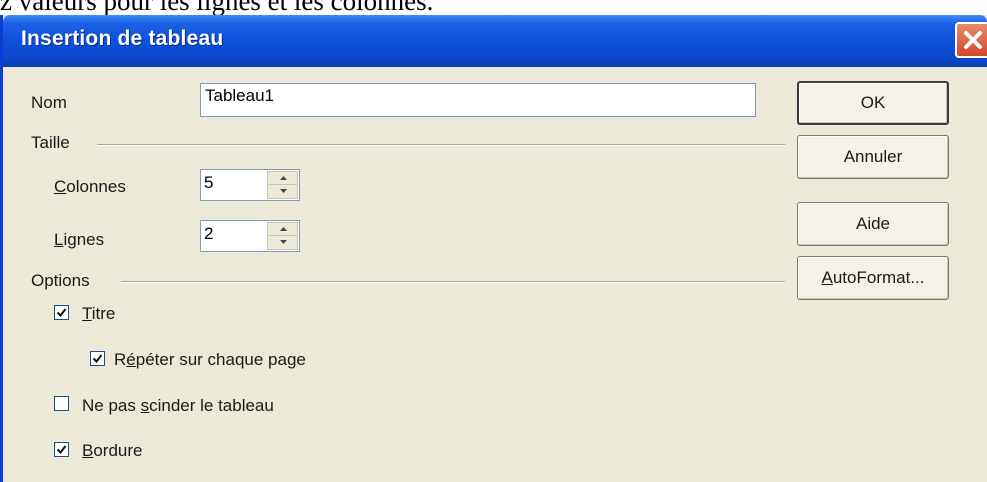 This screenshot has height=482, width=987. What do you see at coordinates (210, 359) in the screenshot?
I see `repeat-header-label: Répéter sur chaque page` at bounding box center [210, 359].